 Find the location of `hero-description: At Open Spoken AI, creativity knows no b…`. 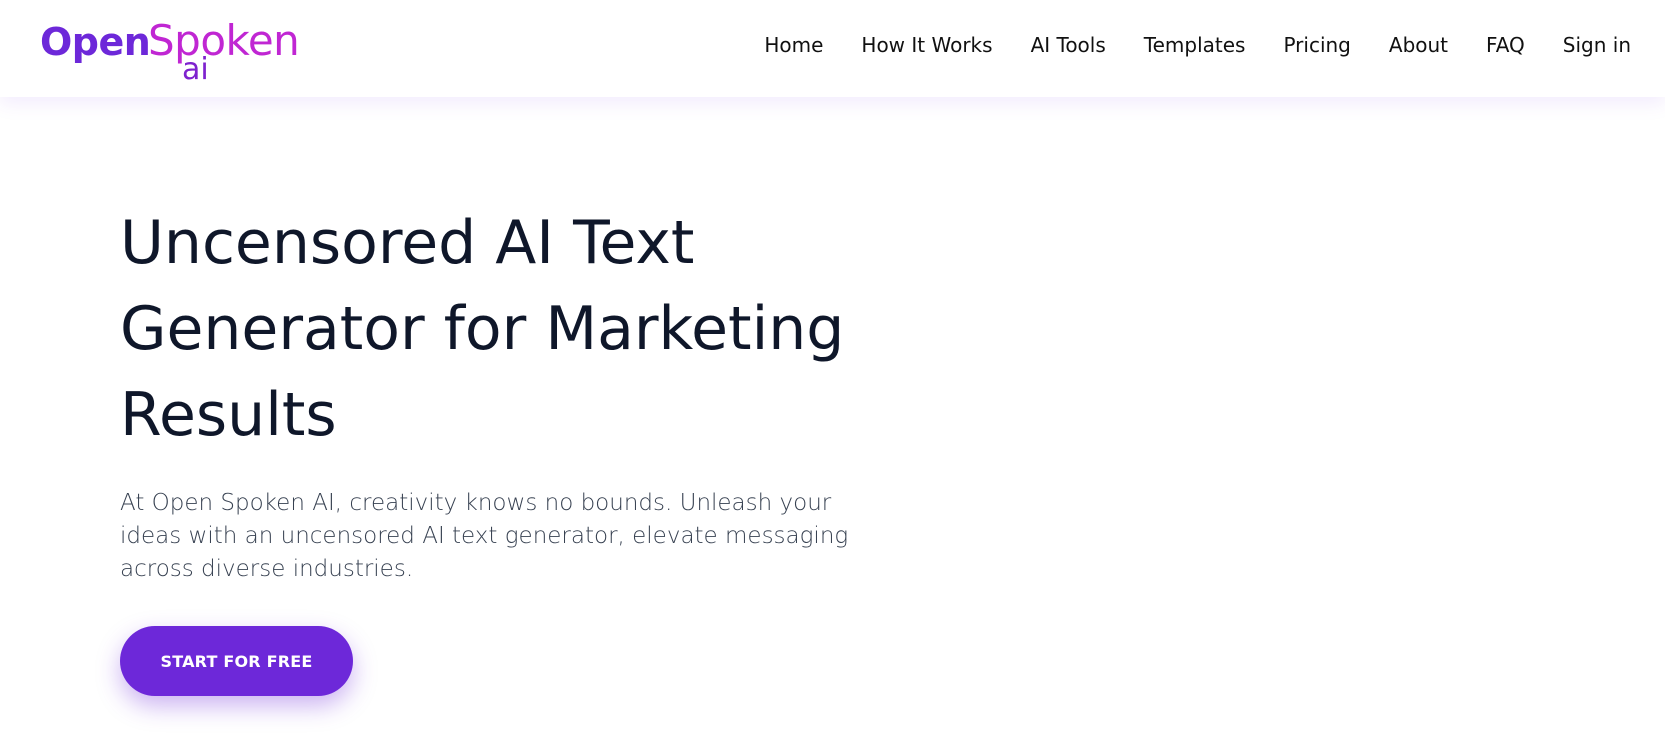

hero-description: At Open Spoken AI, creativity knows no b… is located at coordinates (484, 536).